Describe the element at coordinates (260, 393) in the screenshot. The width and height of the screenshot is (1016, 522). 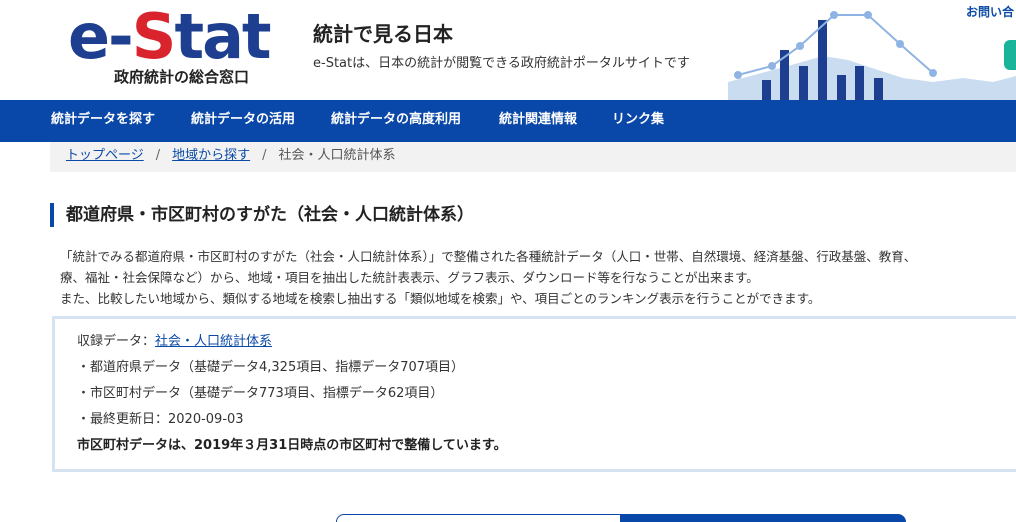
I see `dataset-item-municipality: ・市区町村データ（基礎データ773項目、指標データ62項目）` at that location.